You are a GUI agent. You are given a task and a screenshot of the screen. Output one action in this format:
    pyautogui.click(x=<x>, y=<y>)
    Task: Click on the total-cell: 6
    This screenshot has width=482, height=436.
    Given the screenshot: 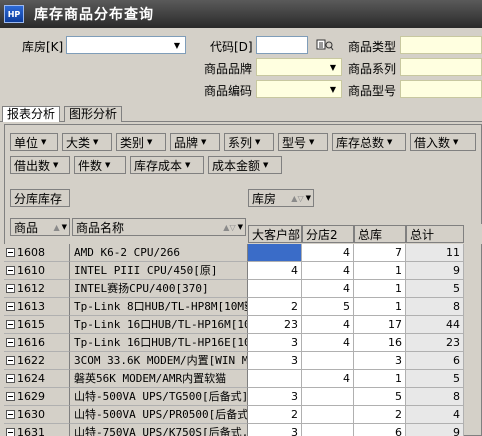 What is the action you would take?
    pyautogui.click(x=435, y=361)
    